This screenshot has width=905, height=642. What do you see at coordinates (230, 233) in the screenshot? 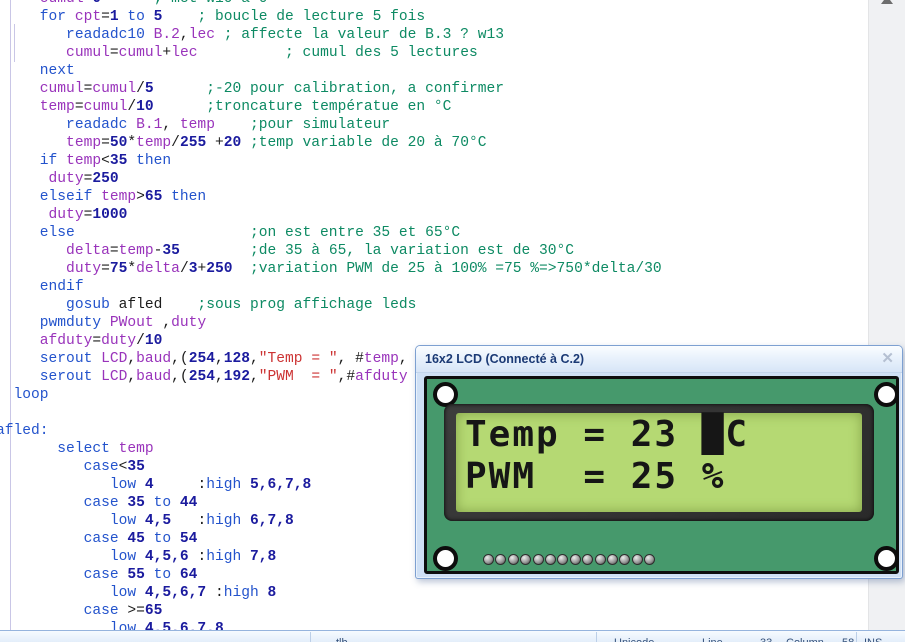
I see `code-line: else ;on est entre 35 et 65°C` at bounding box center [230, 233].